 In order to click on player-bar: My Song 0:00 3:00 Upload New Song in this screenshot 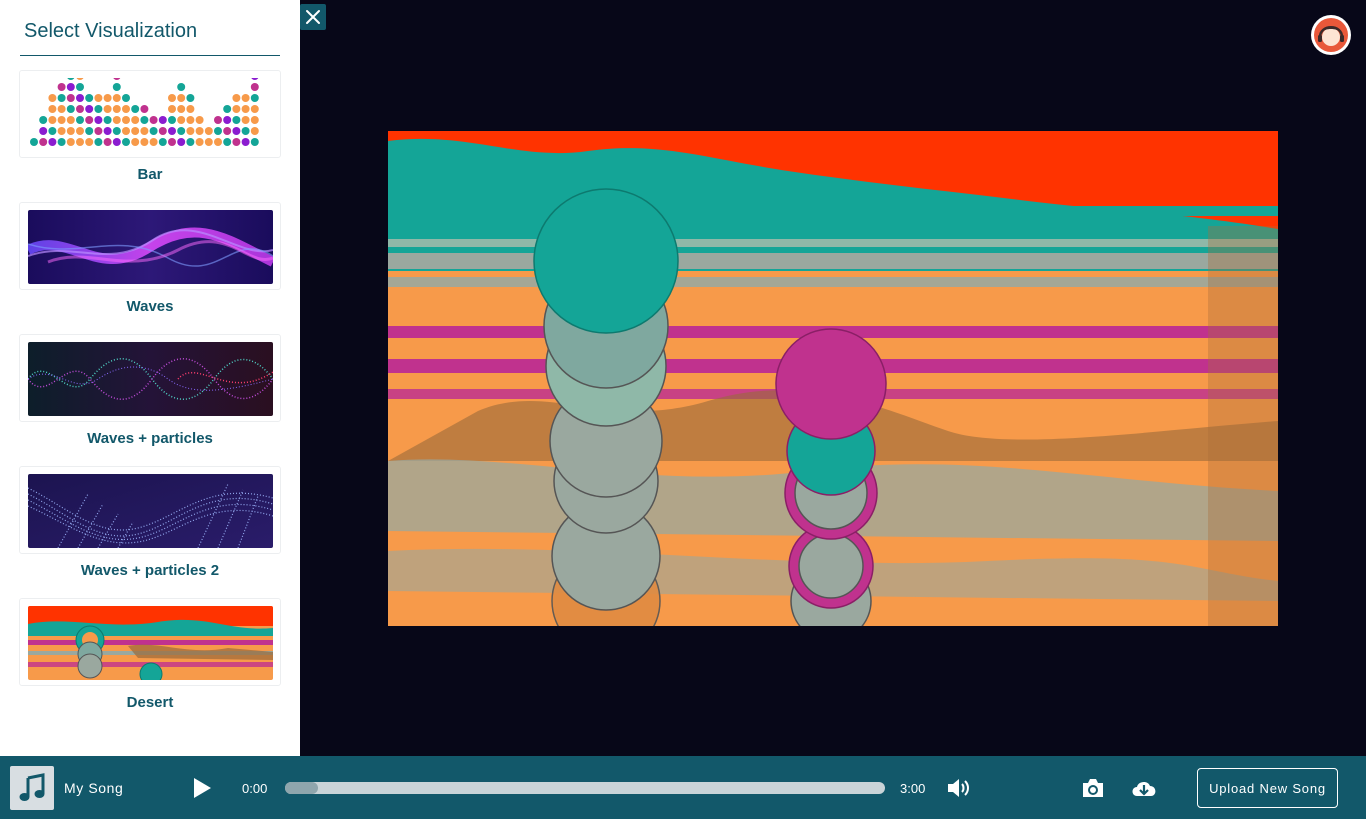, I will do `click(683, 787)`.